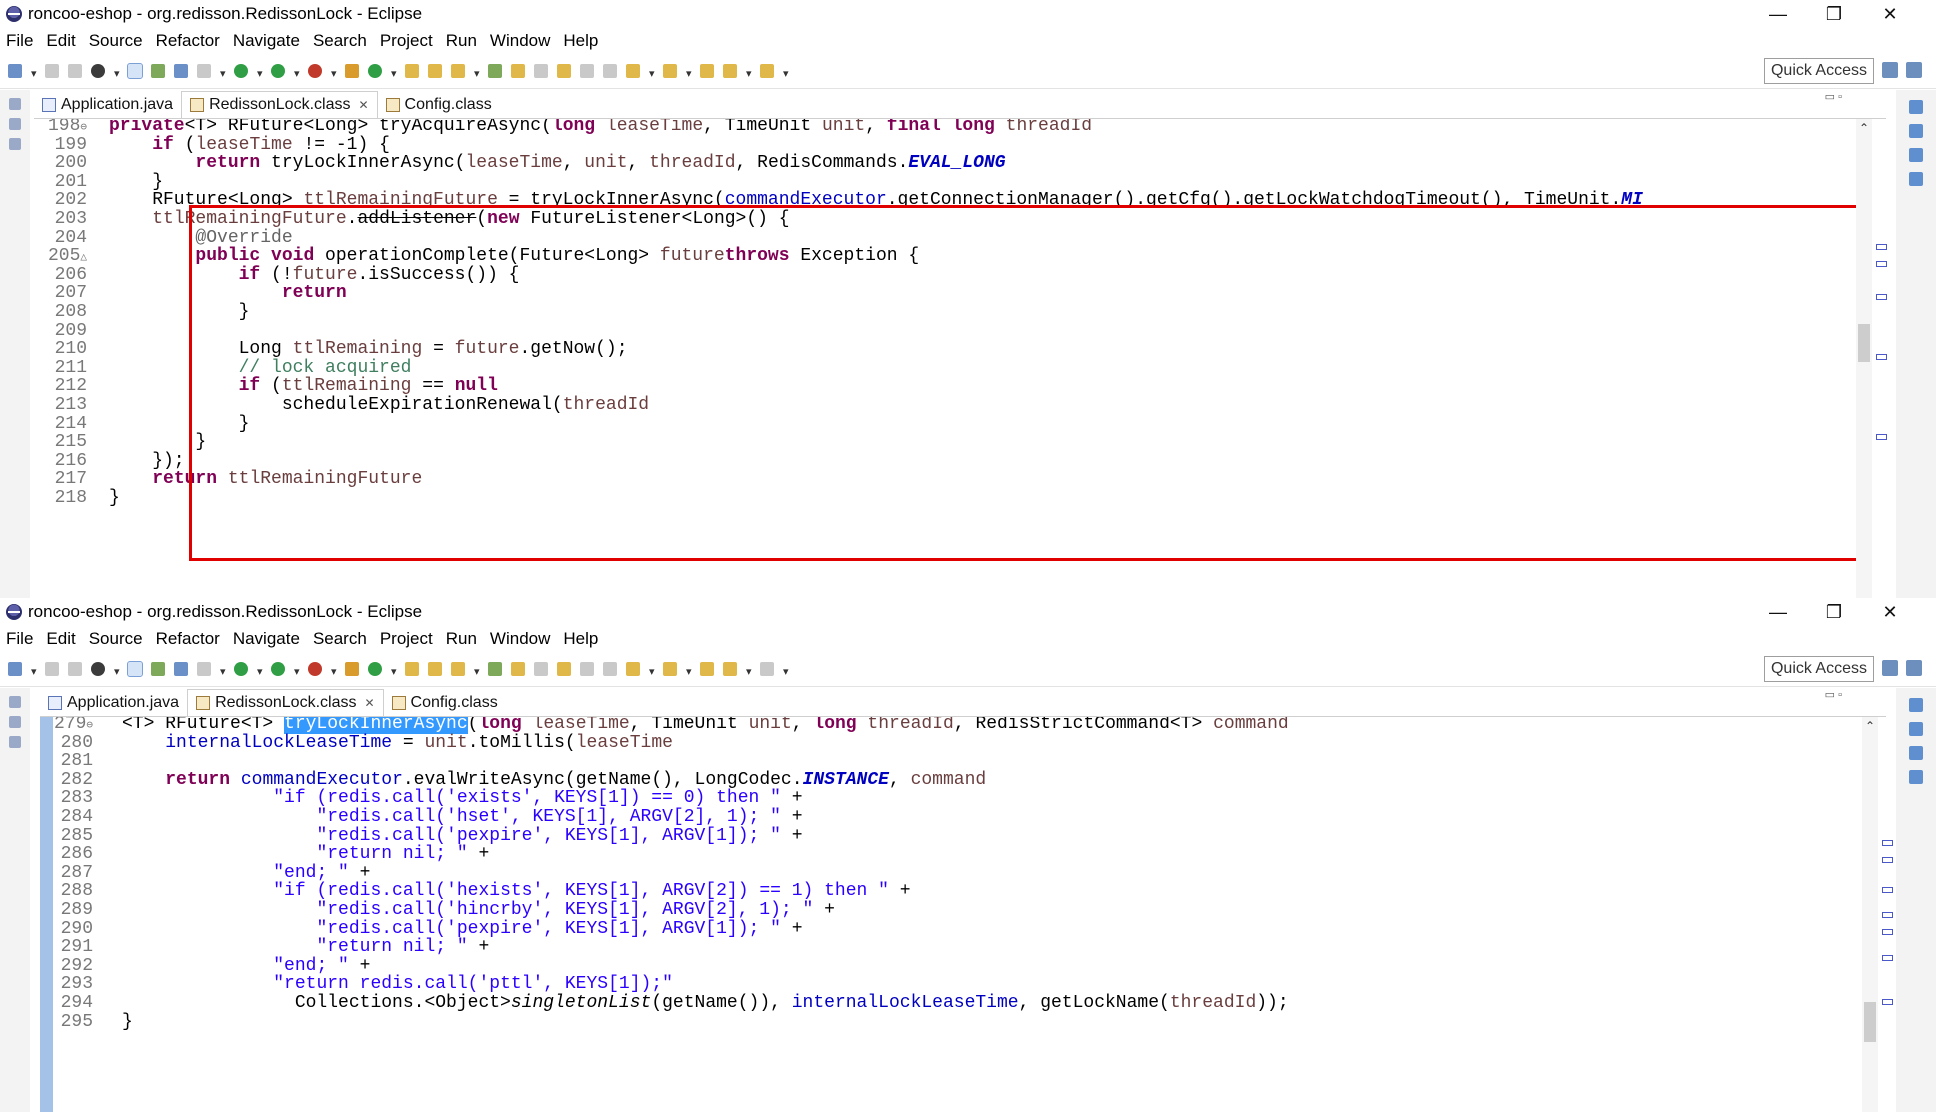  Describe the element at coordinates (786, 669) in the screenshot. I see `forward-dropdown-icon` at that location.